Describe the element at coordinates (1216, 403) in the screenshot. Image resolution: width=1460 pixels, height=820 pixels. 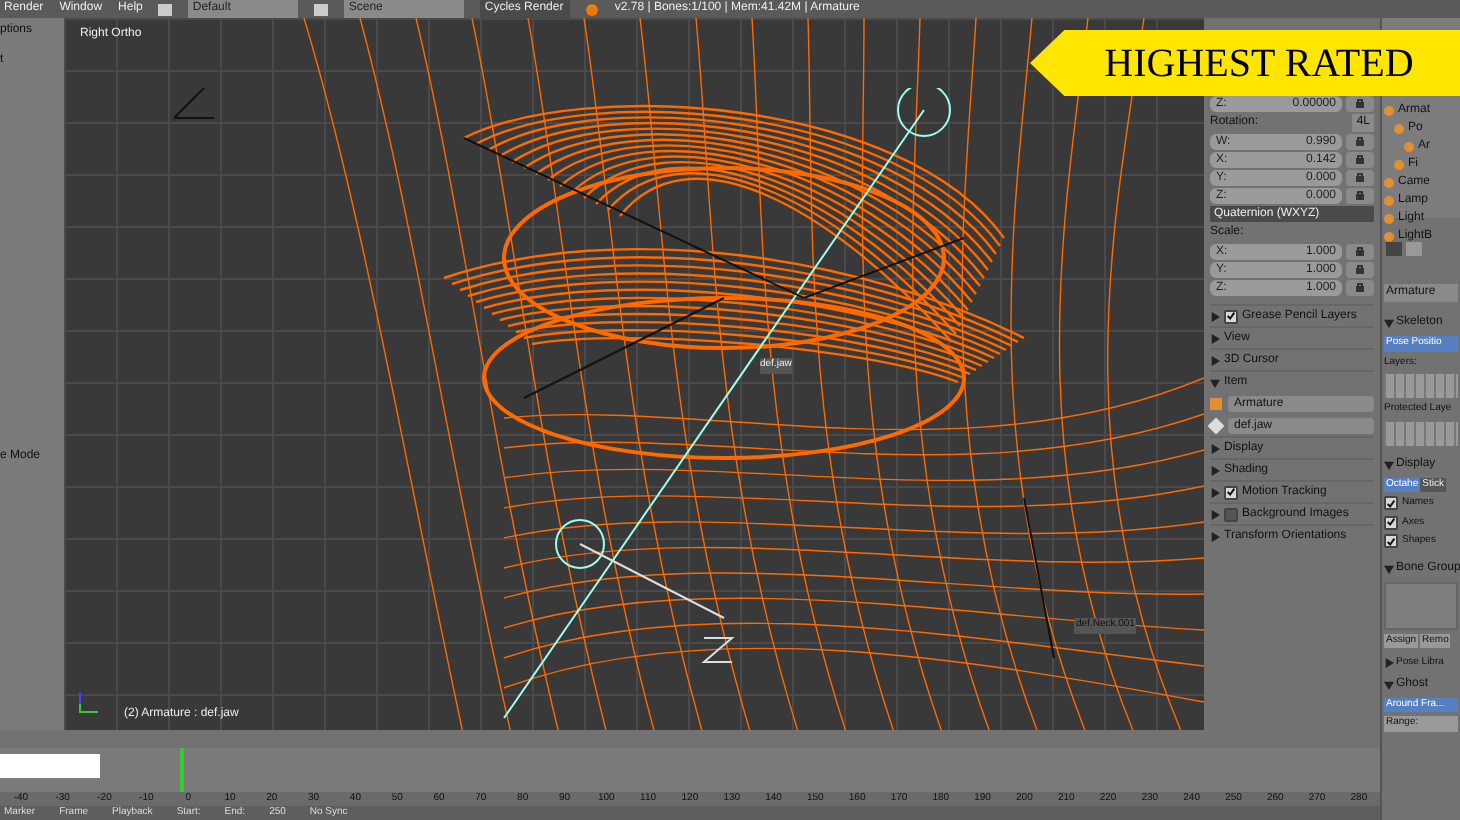
I see `object-icon` at that location.